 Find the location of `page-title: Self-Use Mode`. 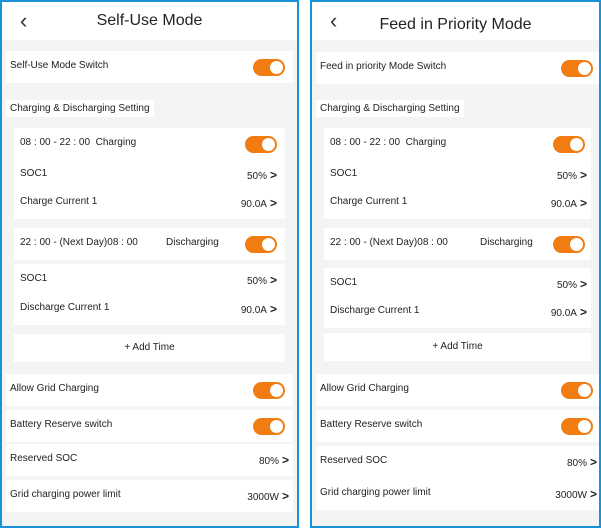

page-title: Self-Use Mode is located at coordinates (149, 20).